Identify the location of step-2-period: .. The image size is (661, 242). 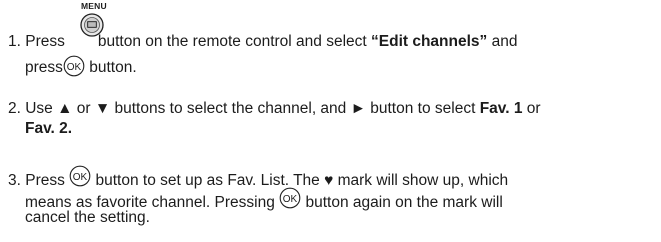
(70, 128).